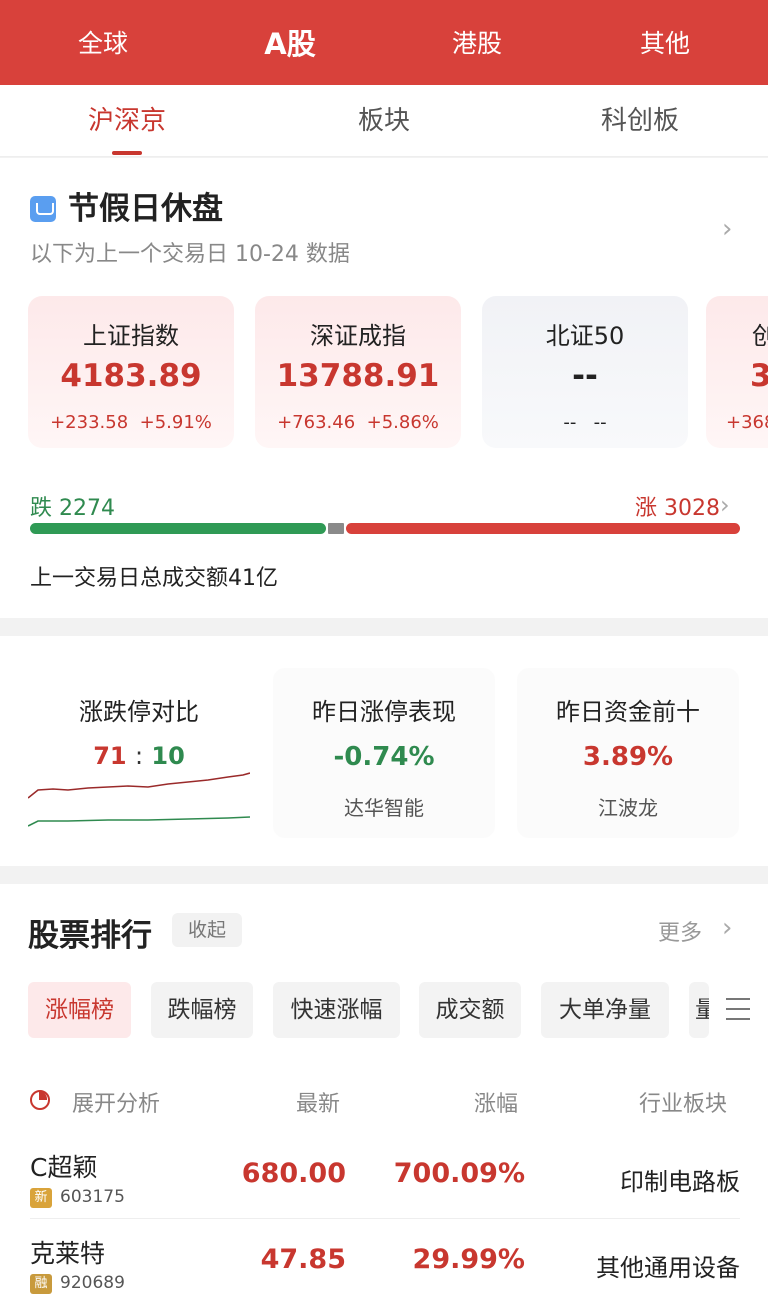  What do you see at coordinates (178, 528) in the screenshot?
I see `breadth-bar-fall` at bounding box center [178, 528].